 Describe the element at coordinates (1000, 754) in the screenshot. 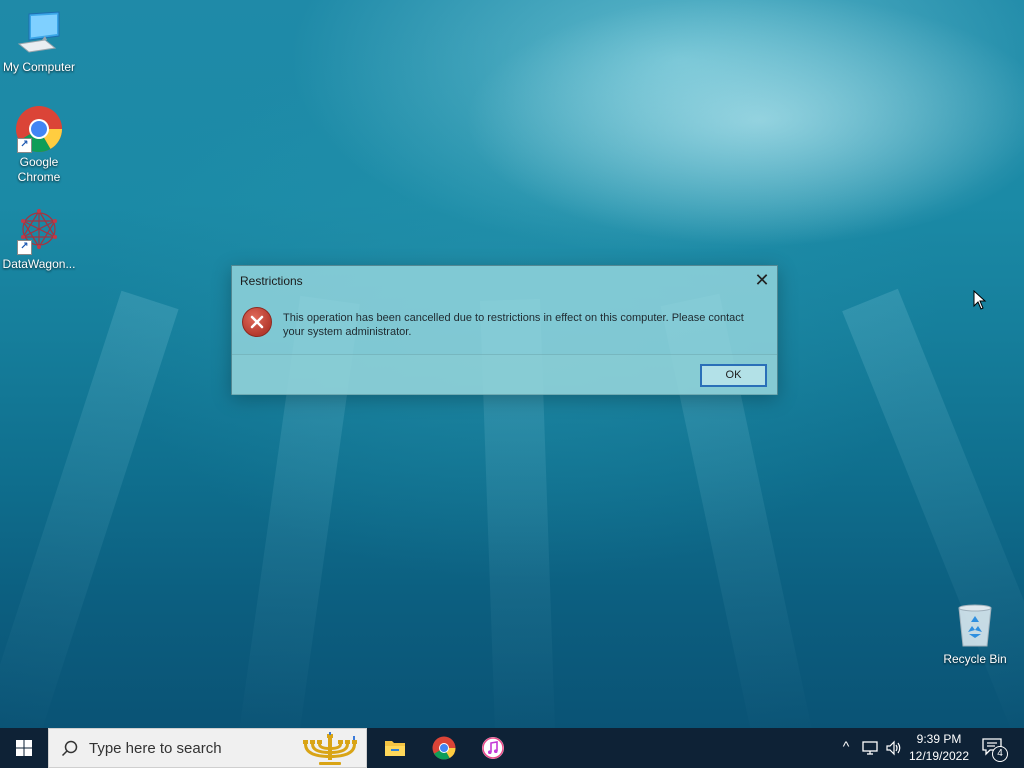

I see `notification-count-badge: 4` at that location.